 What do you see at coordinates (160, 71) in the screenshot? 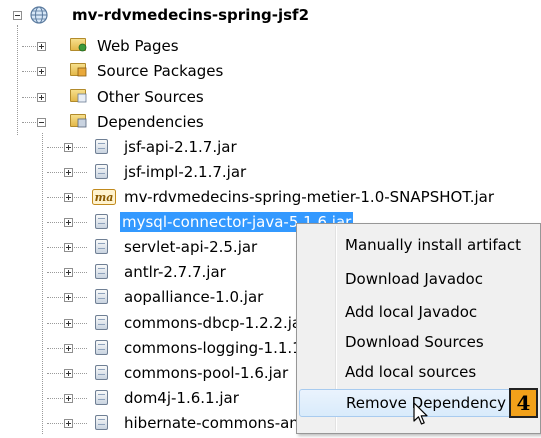
I see `source-packages-label: Source Packages` at bounding box center [160, 71].